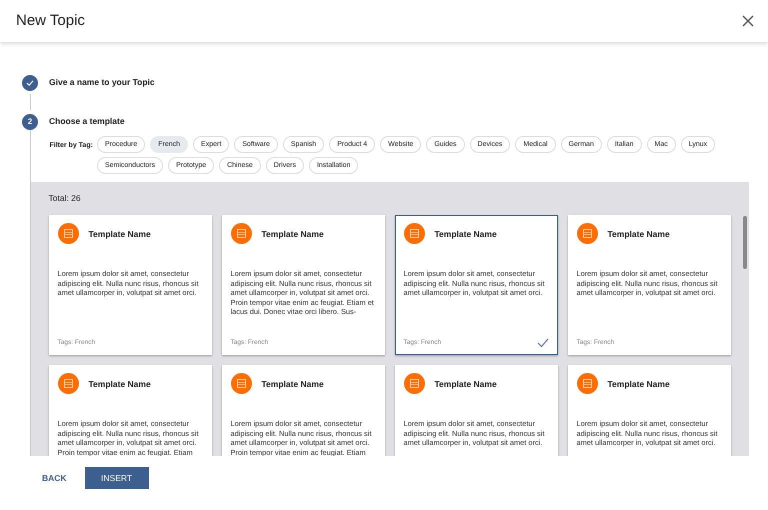 This screenshot has height=510, width=768. Describe the element at coordinates (542, 343) in the screenshot. I see `check-icon` at that location.